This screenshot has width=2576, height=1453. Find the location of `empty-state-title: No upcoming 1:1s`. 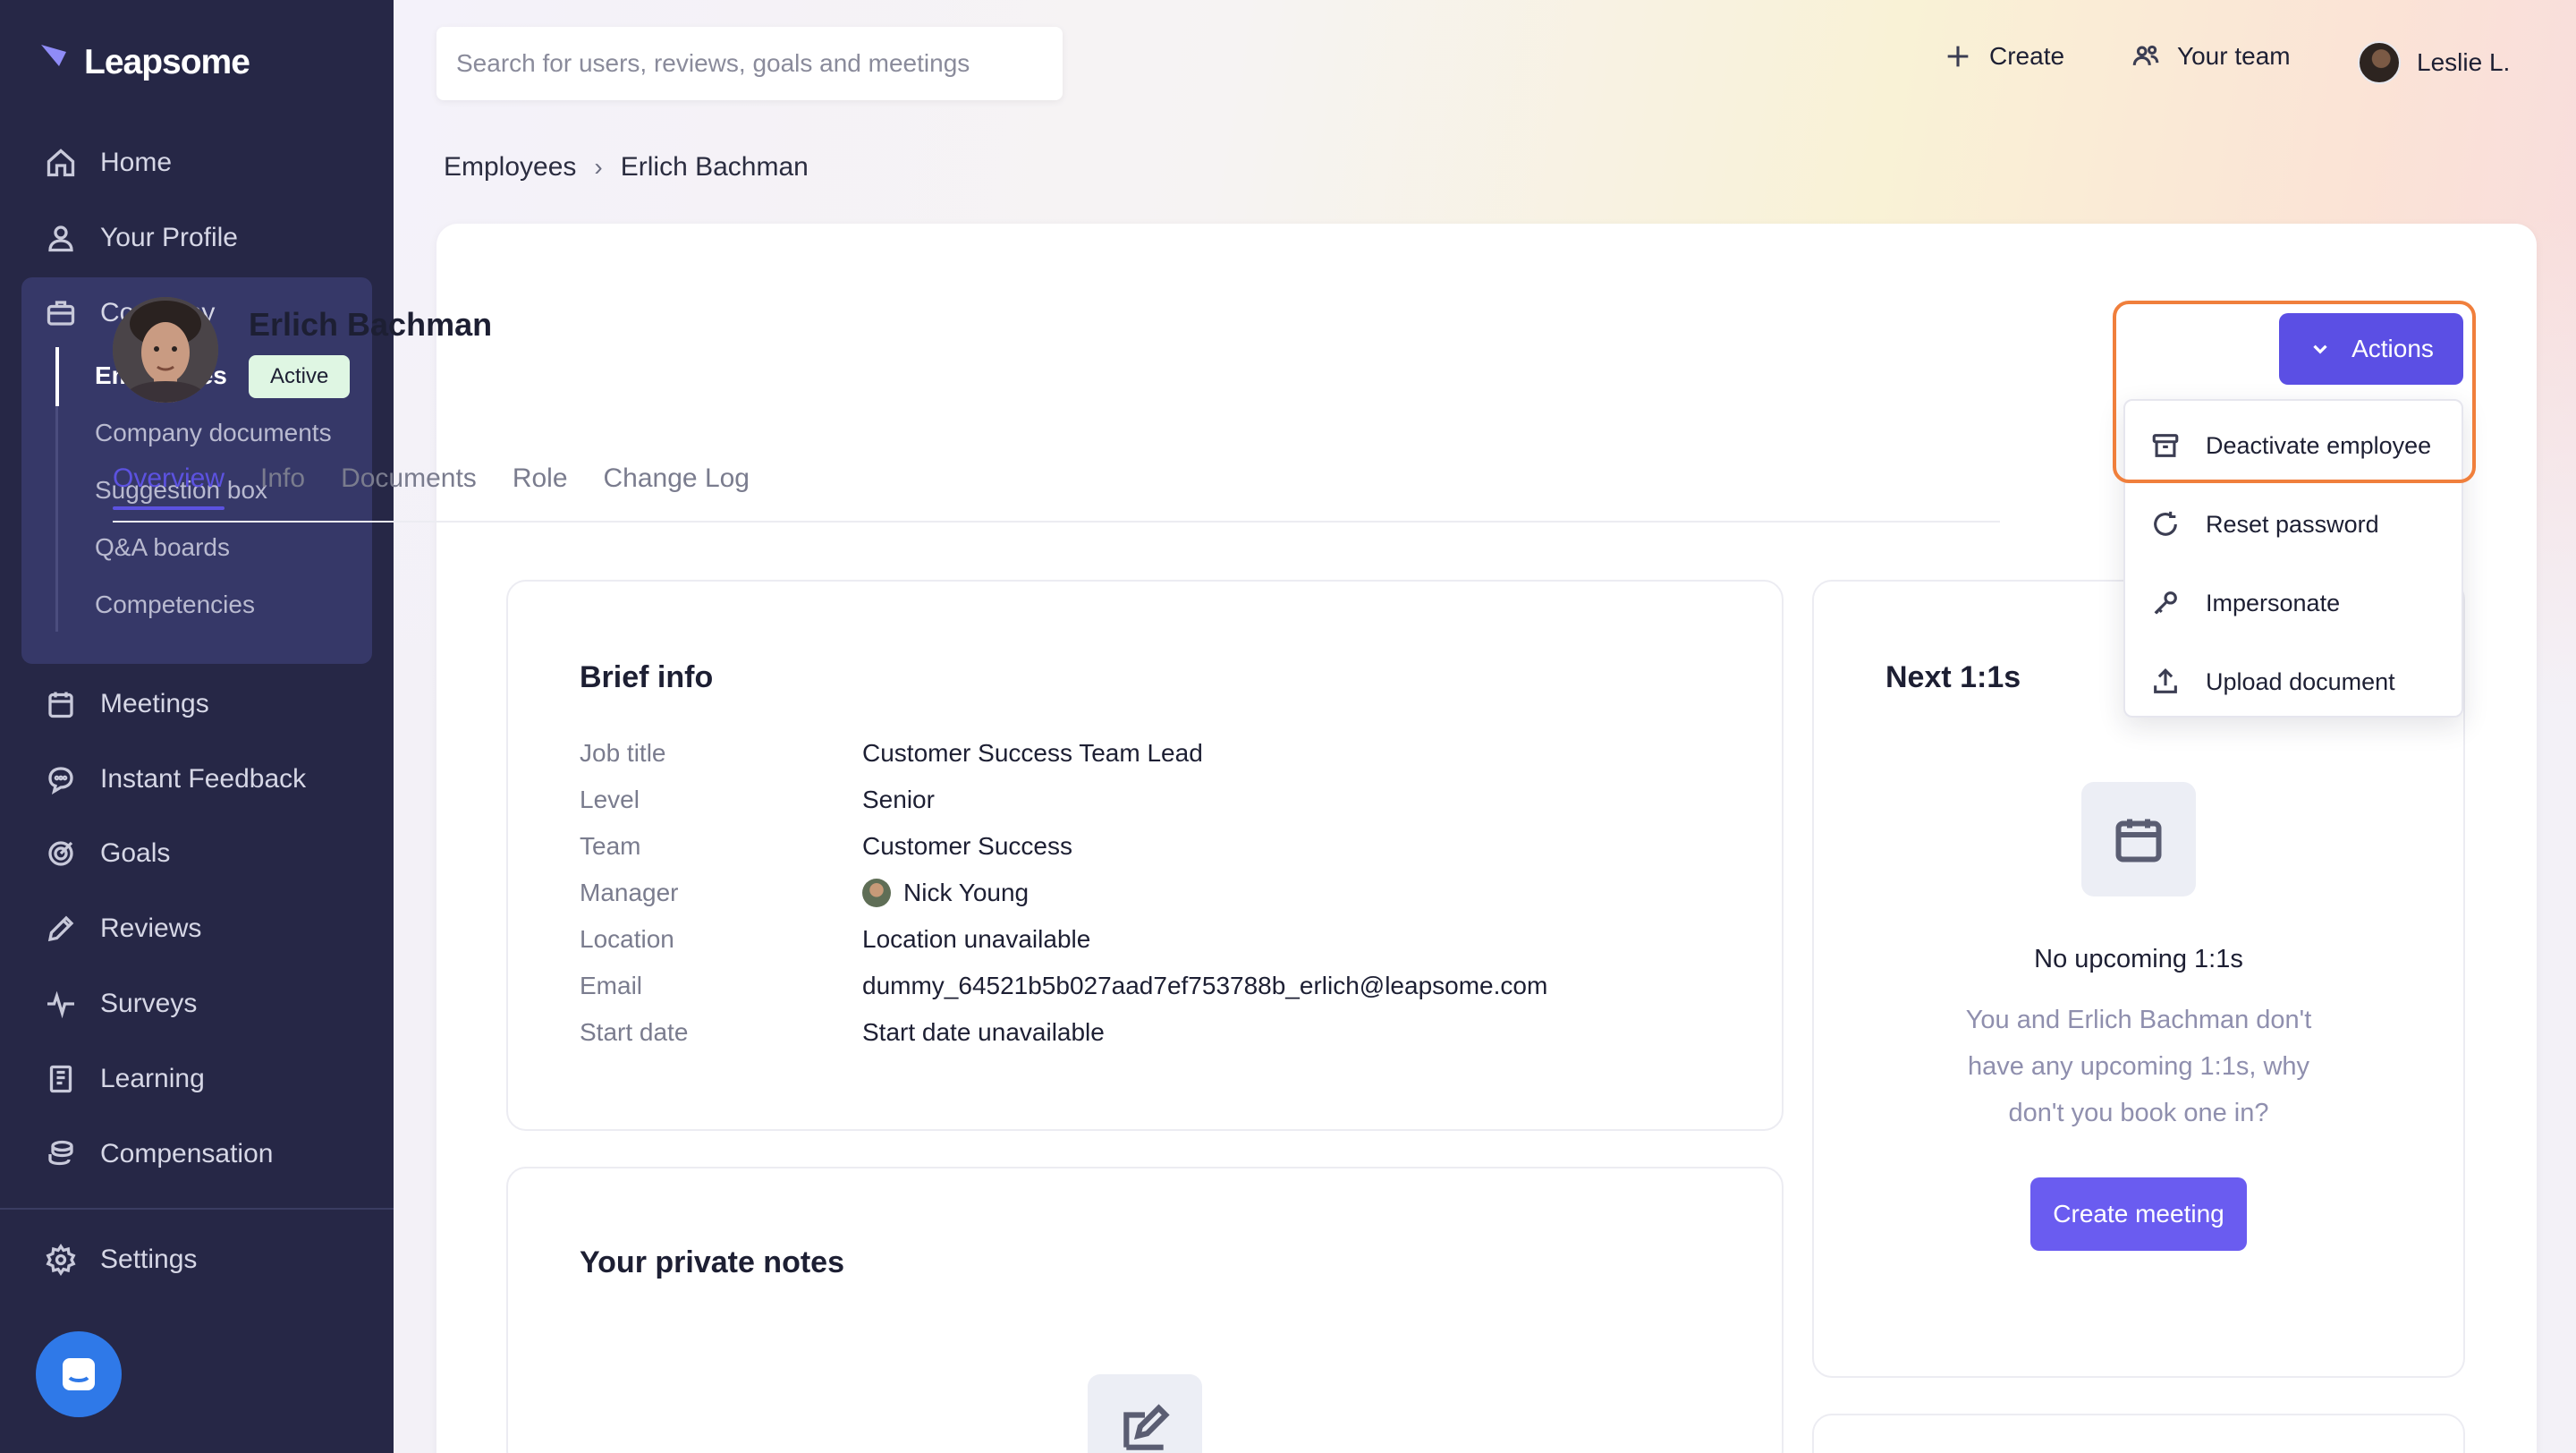

empty-state-title: No upcoming 1:1s is located at coordinates (2138, 959).